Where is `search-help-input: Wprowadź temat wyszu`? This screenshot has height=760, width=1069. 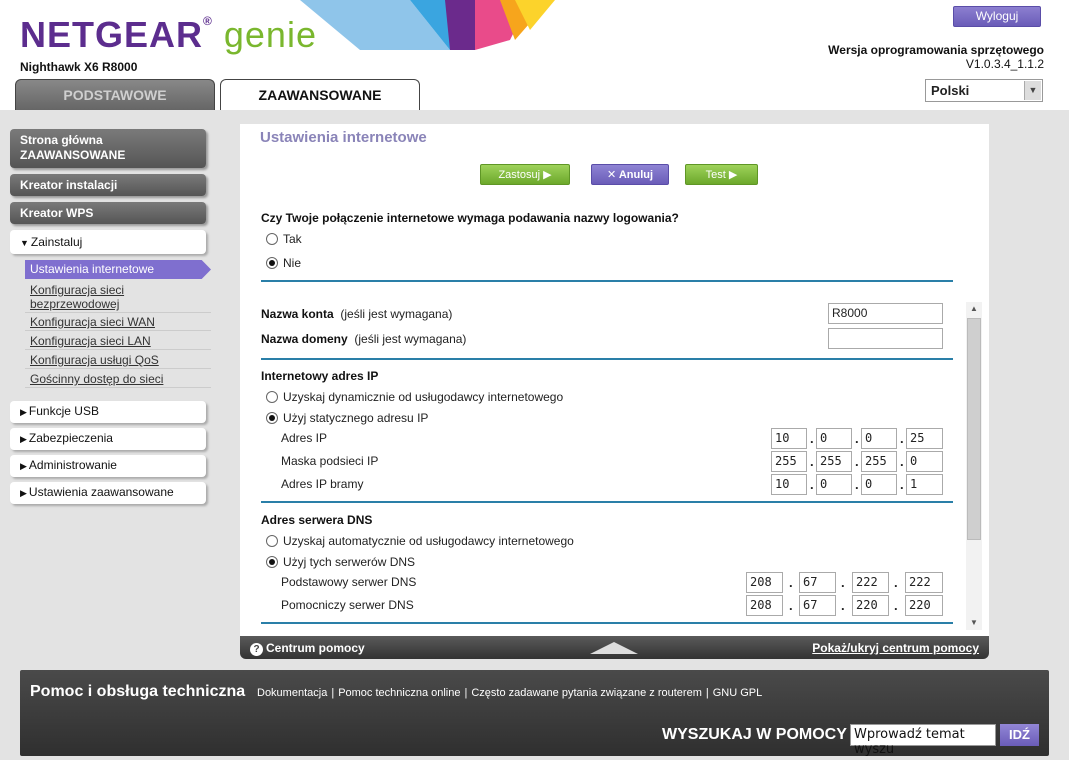
search-help-input: Wprowadź temat wyszu is located at coordinates (923, 740).